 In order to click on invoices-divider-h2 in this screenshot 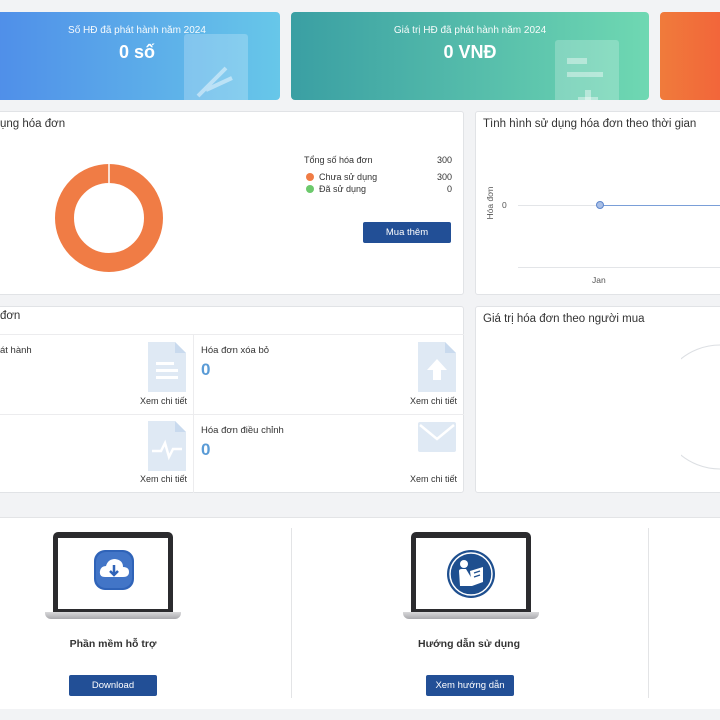, I will do `click(232, 414)`.